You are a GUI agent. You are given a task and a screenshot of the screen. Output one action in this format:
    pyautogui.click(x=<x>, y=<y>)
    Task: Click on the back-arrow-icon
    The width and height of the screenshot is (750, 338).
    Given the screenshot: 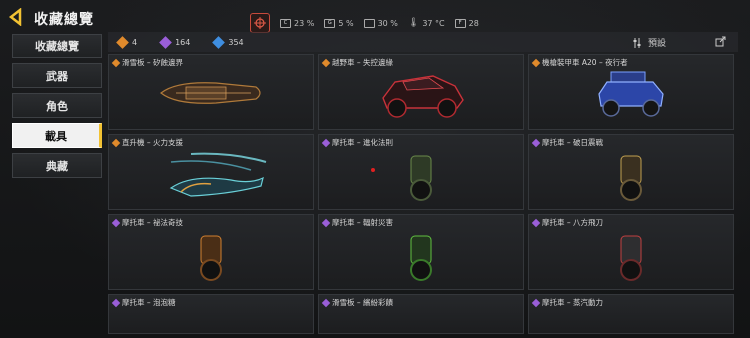 What is the action you would take?
    pyautogui.click(x=15, y=17)
    